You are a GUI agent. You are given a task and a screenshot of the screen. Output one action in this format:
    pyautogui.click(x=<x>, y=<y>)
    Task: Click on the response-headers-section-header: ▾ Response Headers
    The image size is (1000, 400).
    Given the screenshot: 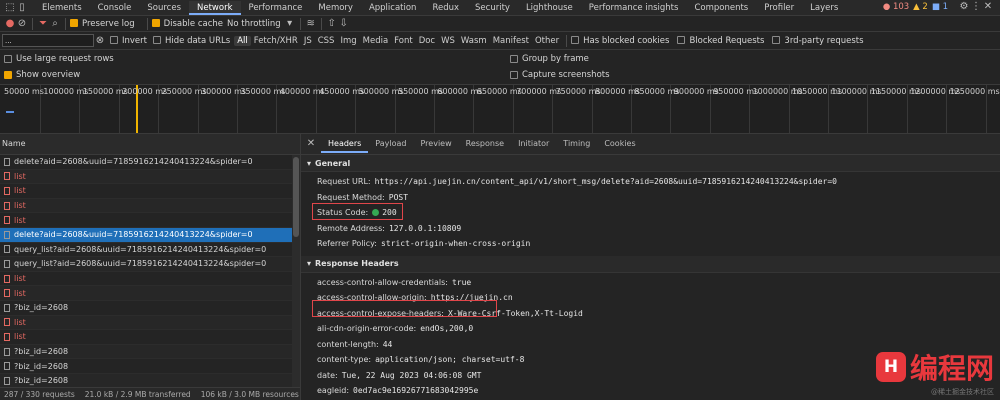 What is the action you would take?
    pyautogui.click(x=650, y=264)
    